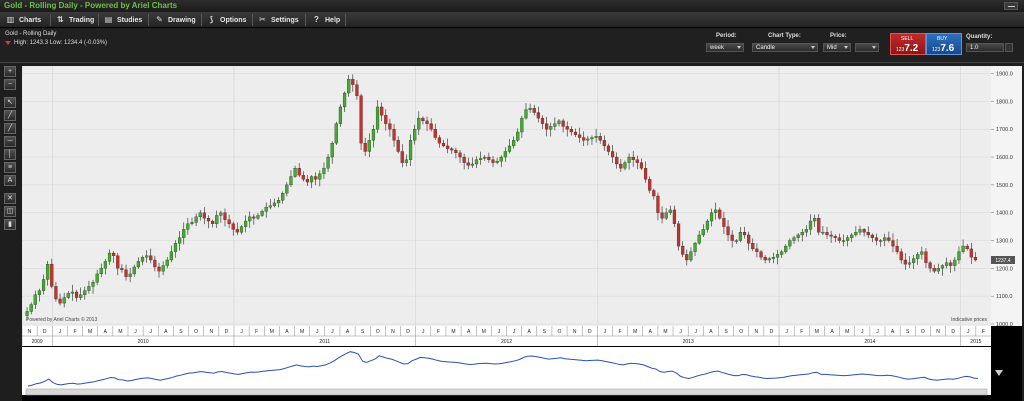  I want to click on menu-help-label: Help, so click(333, 20).